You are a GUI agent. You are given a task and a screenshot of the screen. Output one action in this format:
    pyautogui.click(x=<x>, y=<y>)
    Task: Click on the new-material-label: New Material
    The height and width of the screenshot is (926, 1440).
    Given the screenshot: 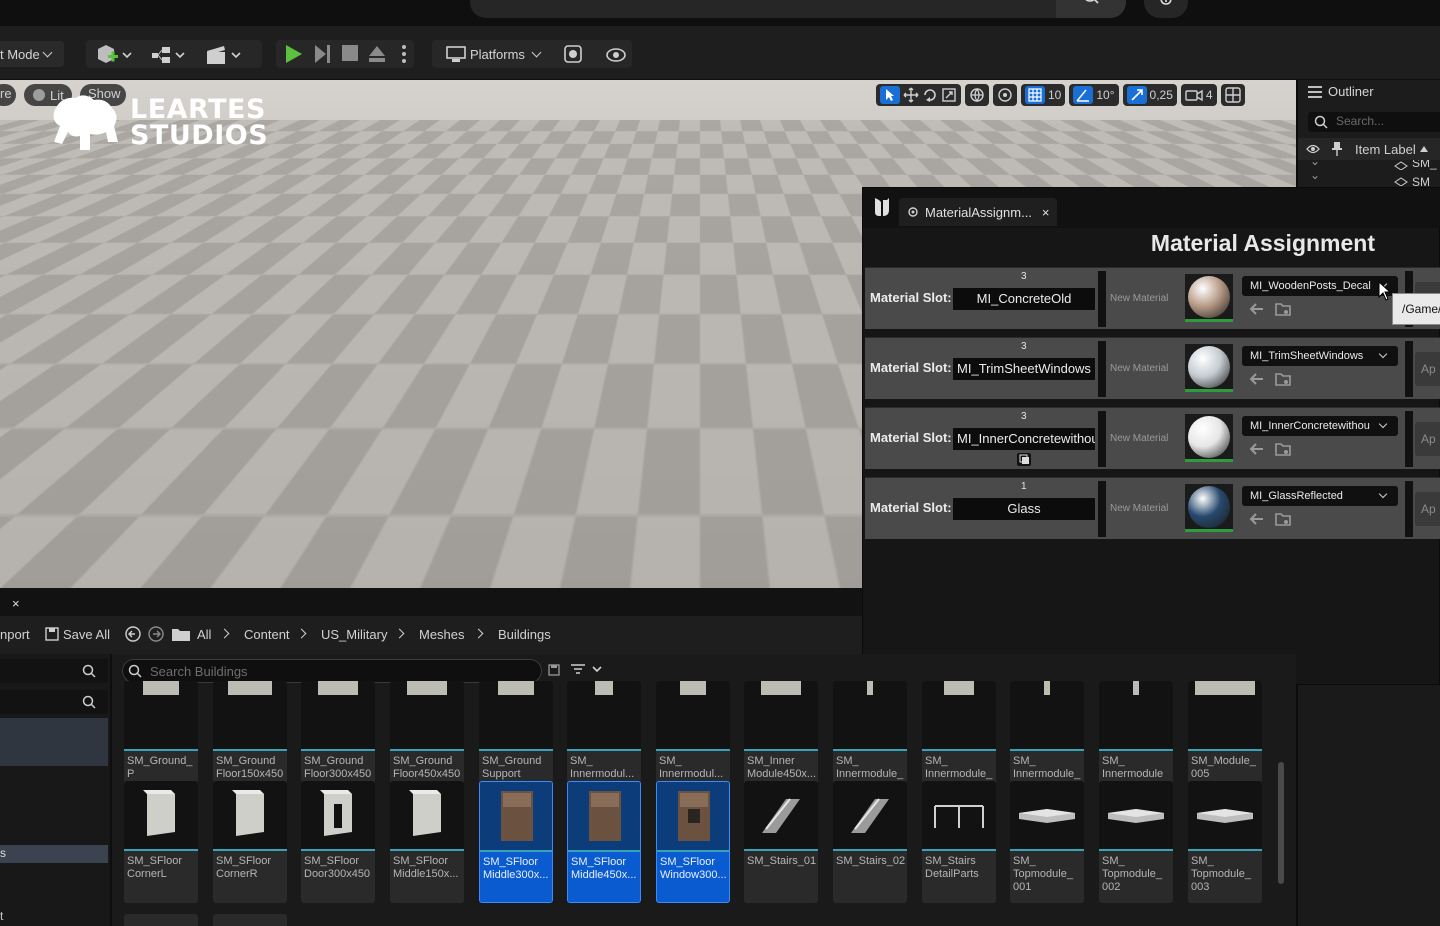 What is the action you would take?
    pyautogui.click(x=1139, y=508)
    